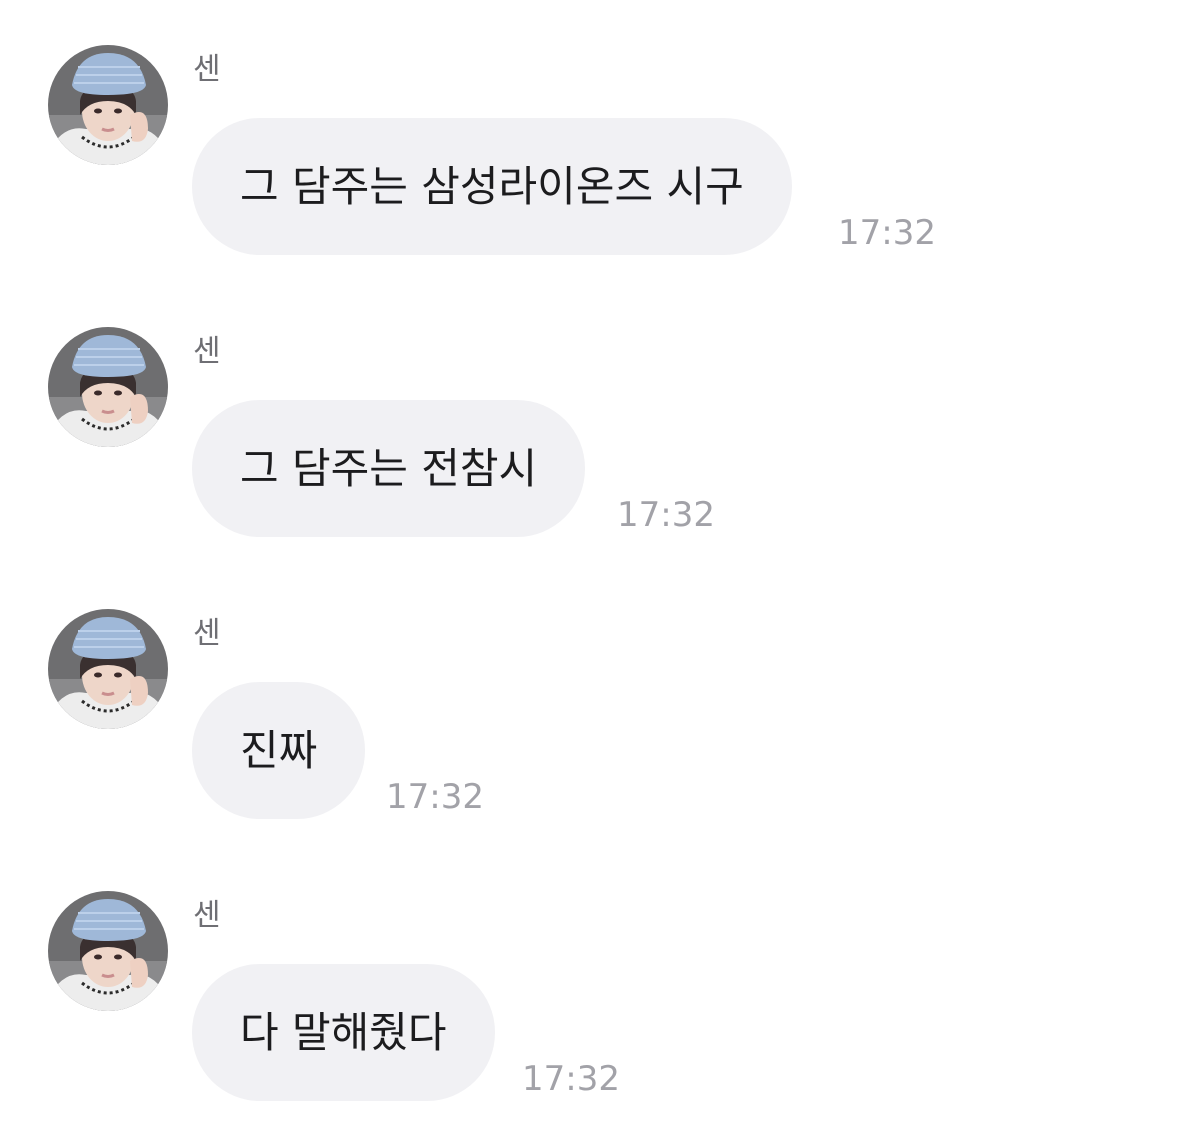 The height and width of the screenshot is (1128, 1179). Describe the element at coordinates (389, 468) in the screenshot. I see `message-bubble: 그 담주는 전참시` at that location.